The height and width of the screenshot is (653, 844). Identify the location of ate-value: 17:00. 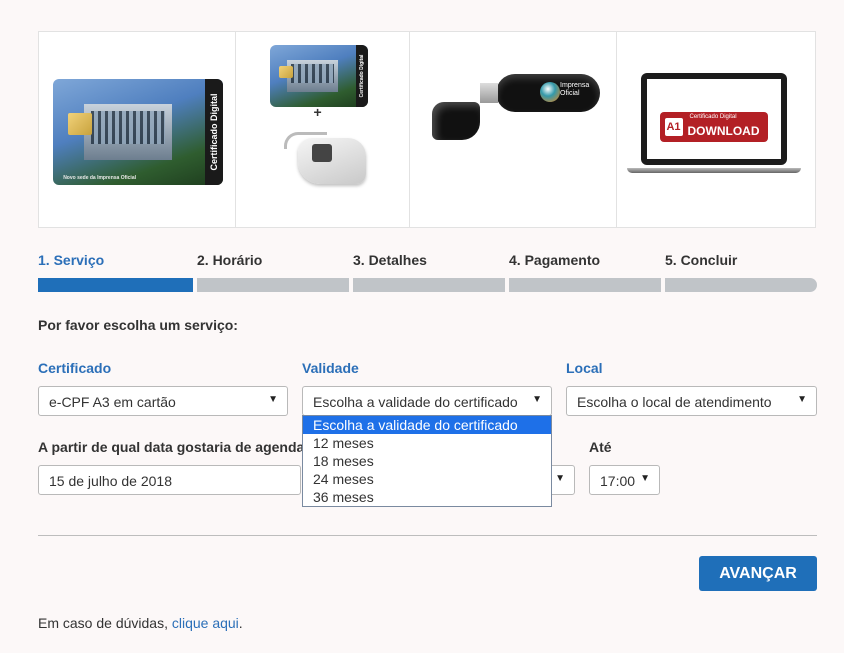
(618, 481).